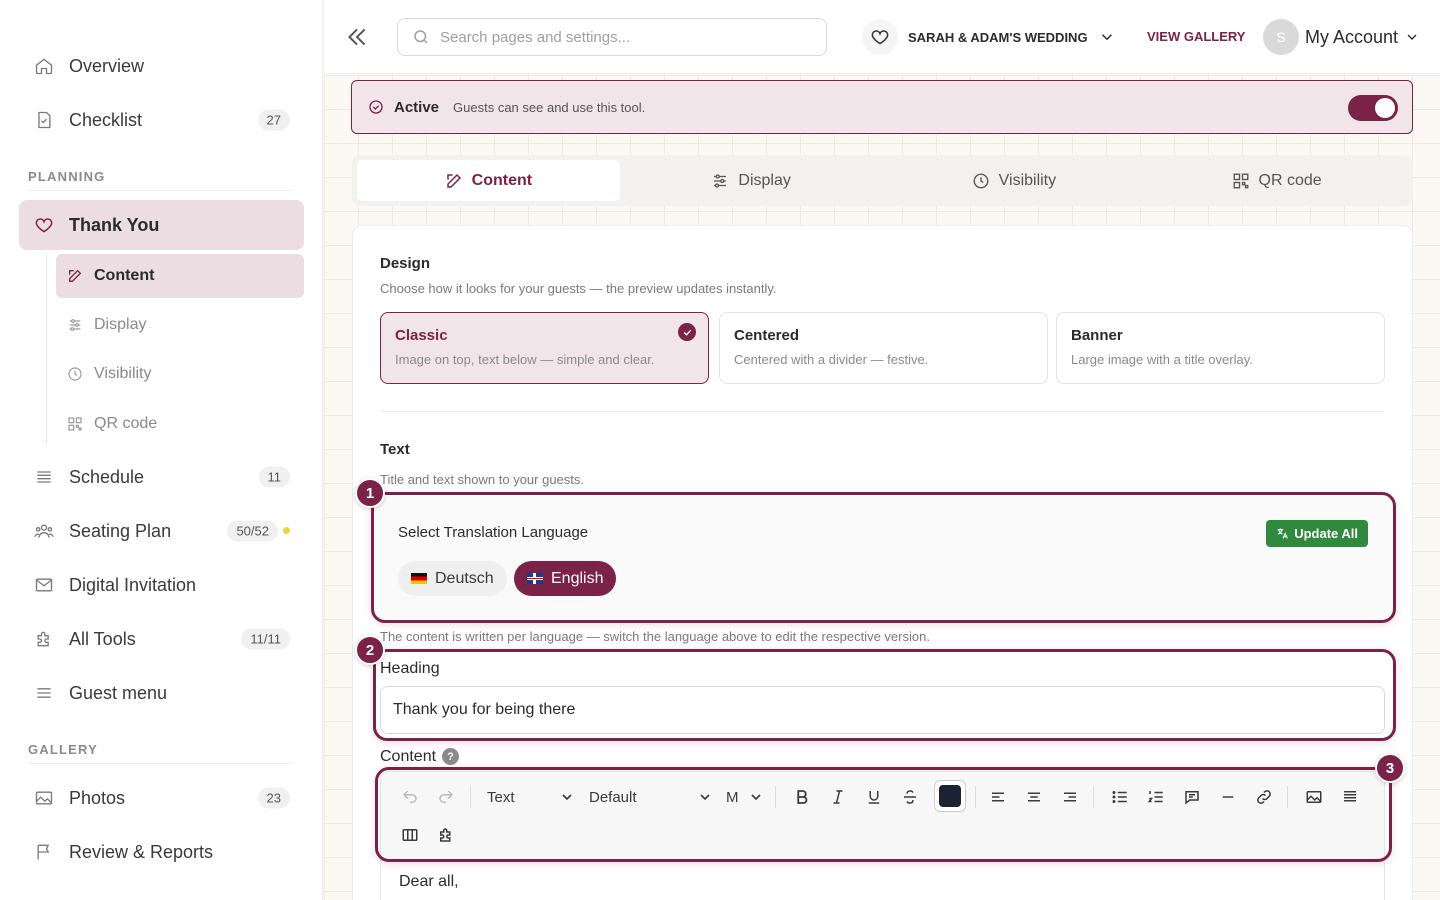  Describe the element at coordinates (123, 373) in the screenshot. I see `sidebar-subitem-label: Visibility` at that location.